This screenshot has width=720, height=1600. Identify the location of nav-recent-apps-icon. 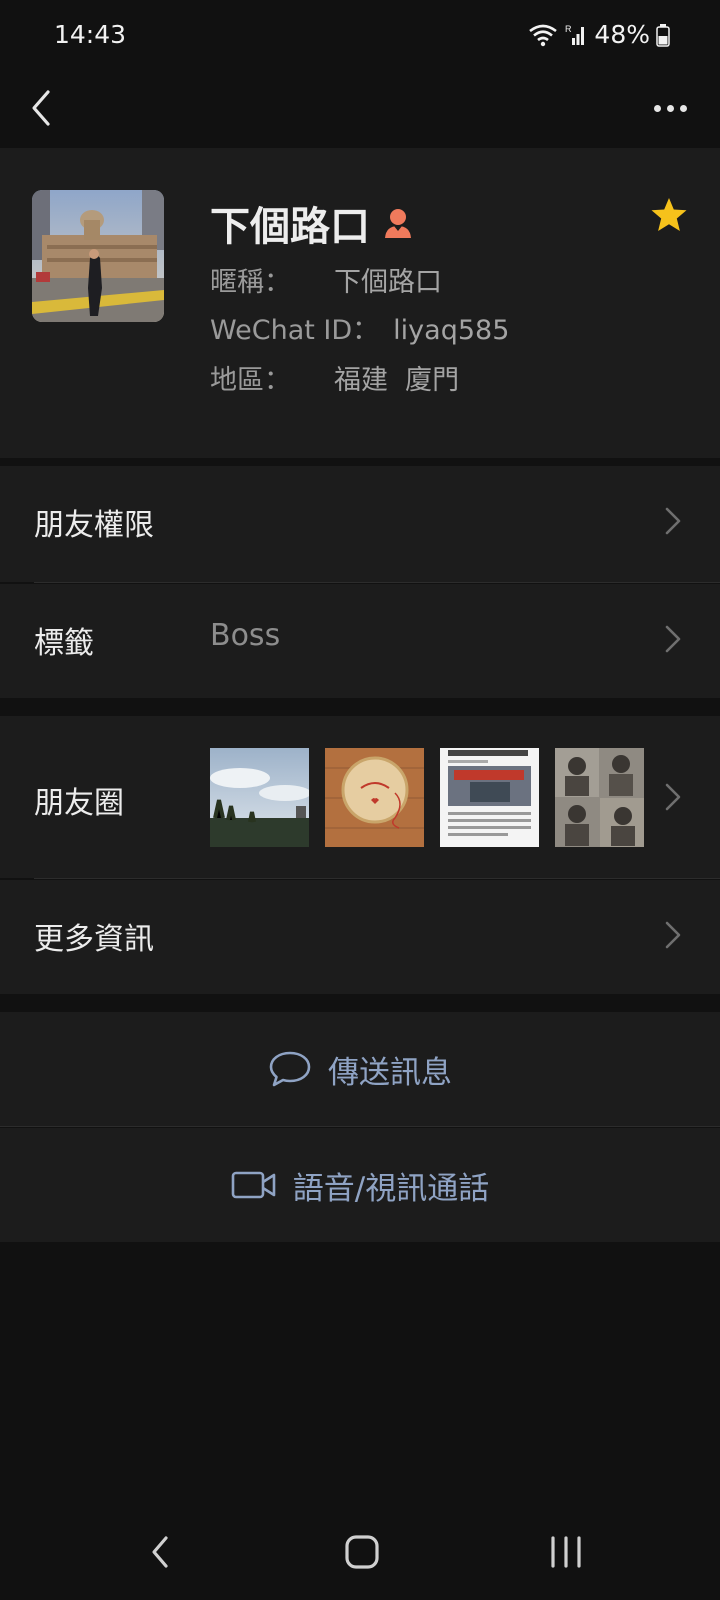
(566, 1552).